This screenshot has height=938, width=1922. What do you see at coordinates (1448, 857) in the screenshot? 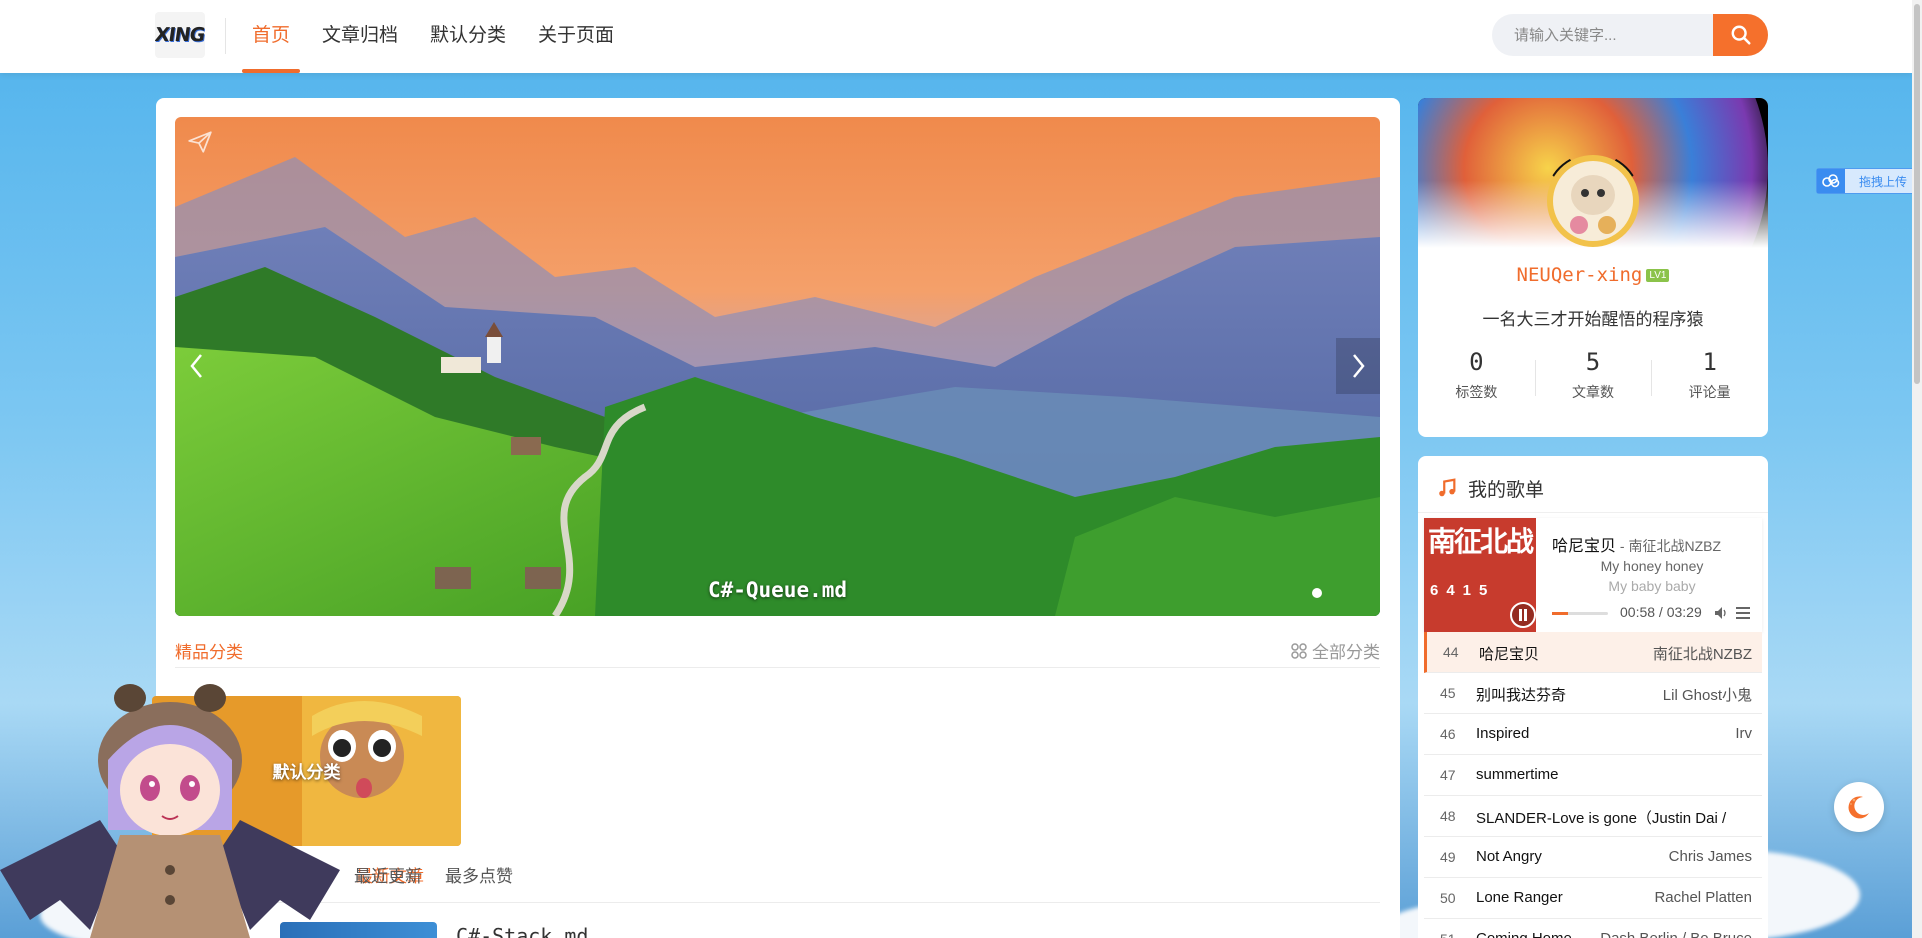
I see `track-number: 49` at bounding box center [1448, 857].